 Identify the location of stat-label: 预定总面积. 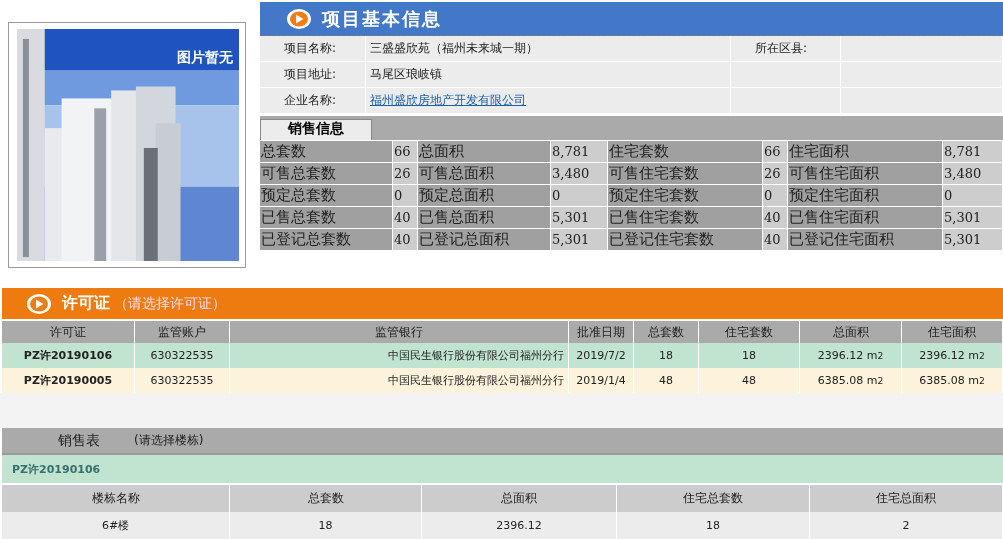
(484, 195).